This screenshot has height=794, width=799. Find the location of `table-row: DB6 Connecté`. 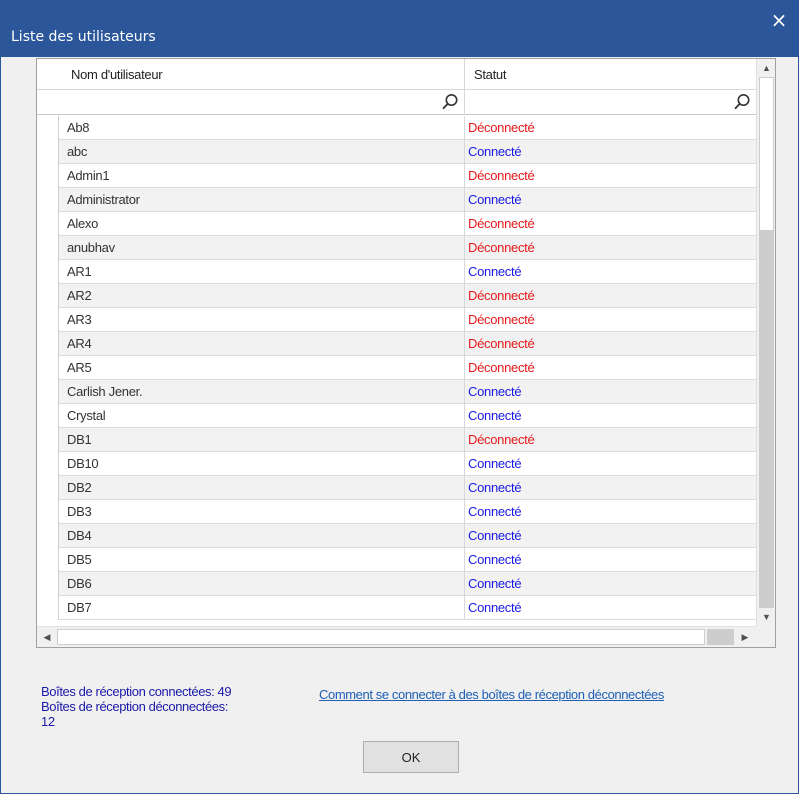

table-row: DB6 Connecté is located at coordinates (396, 584).